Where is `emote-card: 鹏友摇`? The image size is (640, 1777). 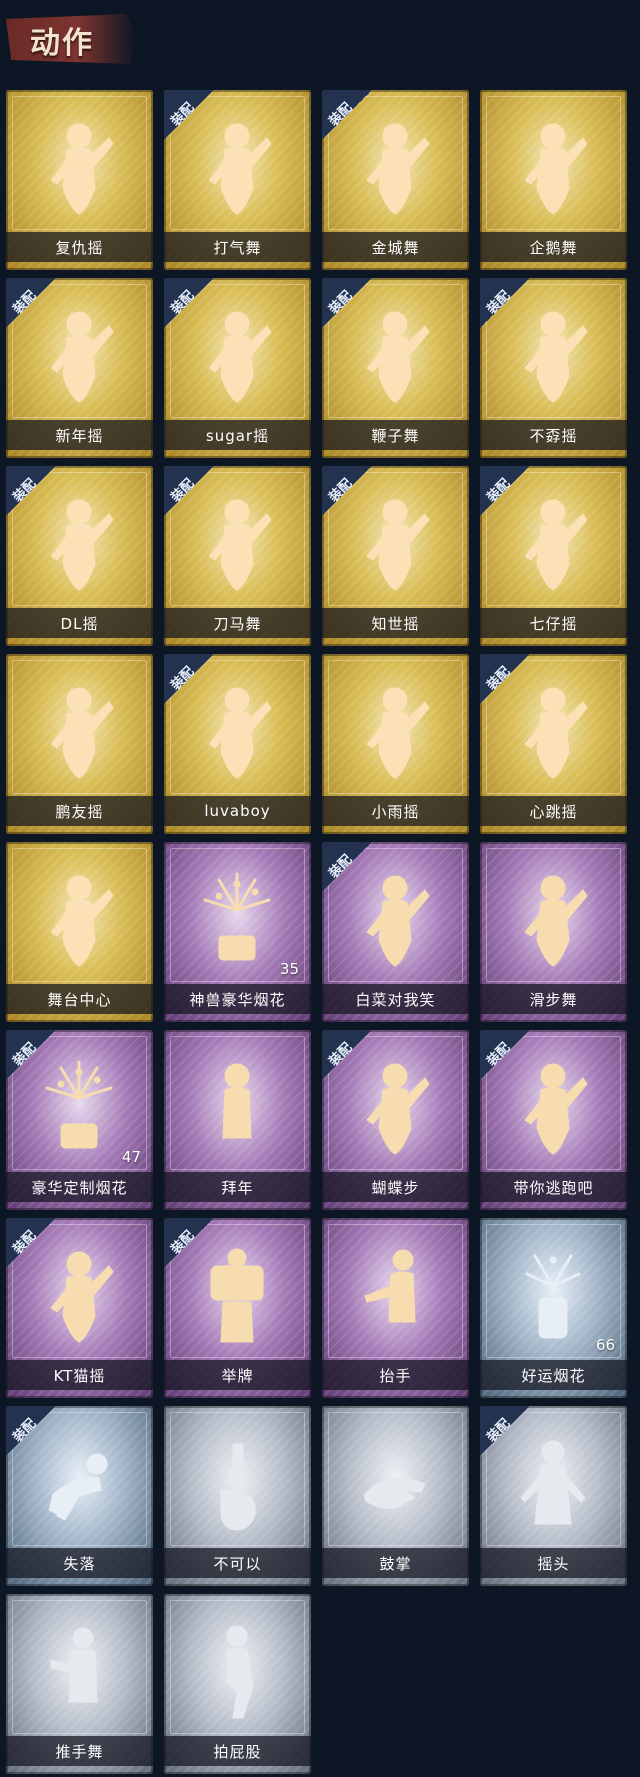
emote-card: 鹏友摇 is located at coordinates (79, 744).